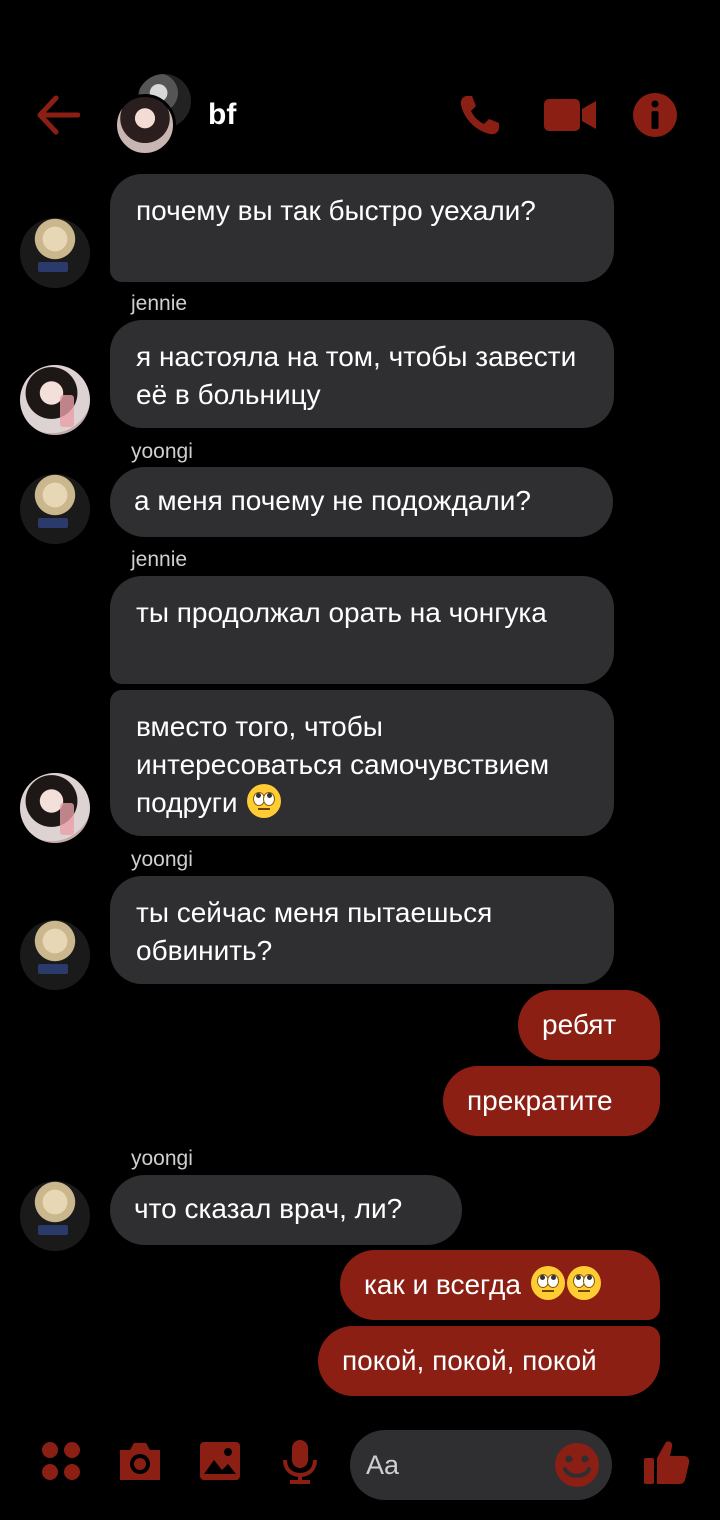  What do you see at coordinates (481, 1465) in the screenshot?
I see `message-input: Aa` at bounding box center [481, 1465].